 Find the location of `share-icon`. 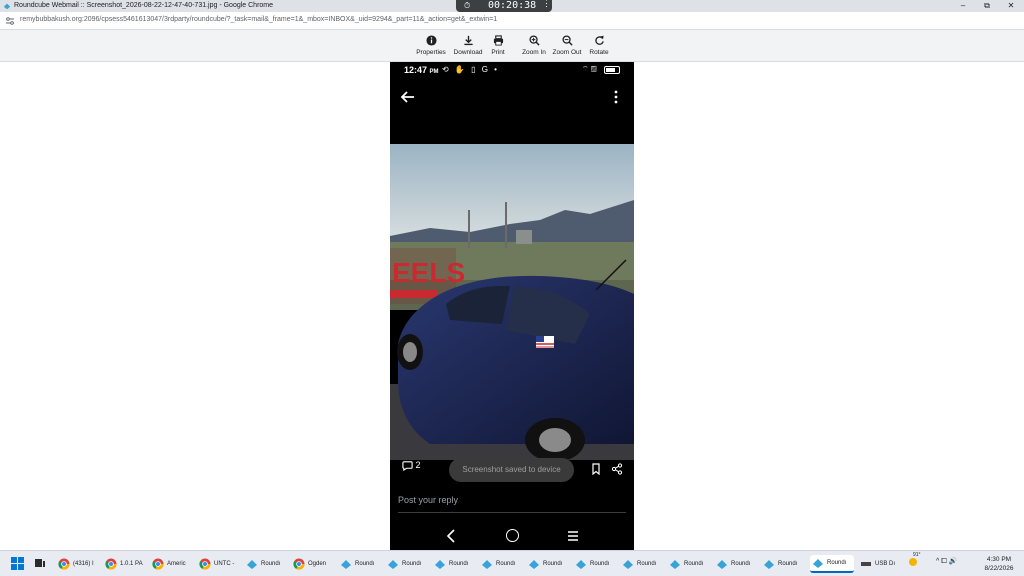

share-icon is located at coordinates (617, 469).